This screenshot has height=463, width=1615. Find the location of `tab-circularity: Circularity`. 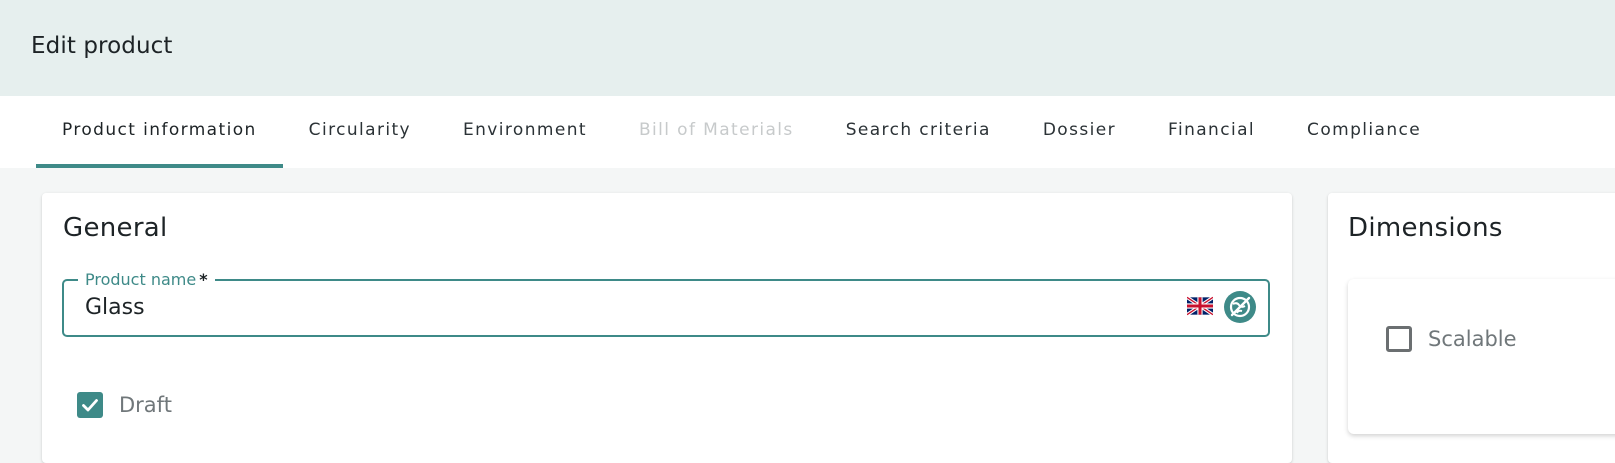

tab-circularity: Circularity is located at coordinates (360, 132).